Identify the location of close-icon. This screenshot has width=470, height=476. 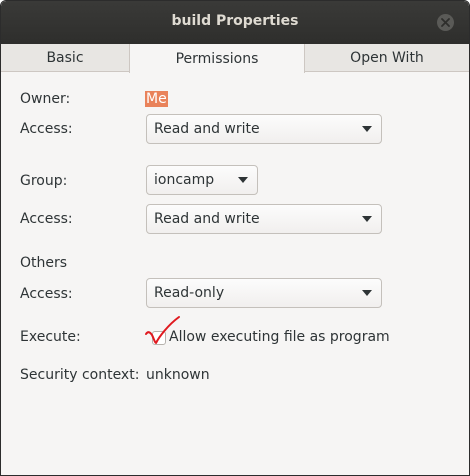
(445, 22).